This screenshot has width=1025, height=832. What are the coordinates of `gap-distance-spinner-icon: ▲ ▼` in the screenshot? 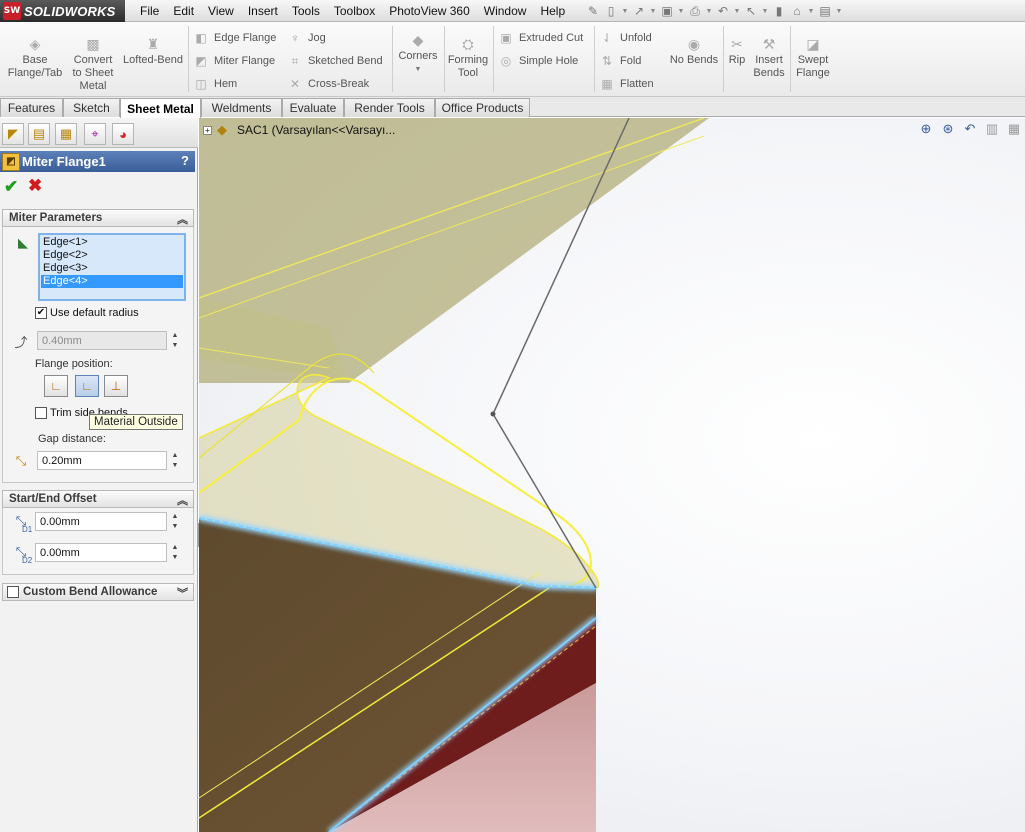 It's located at (175, 460).